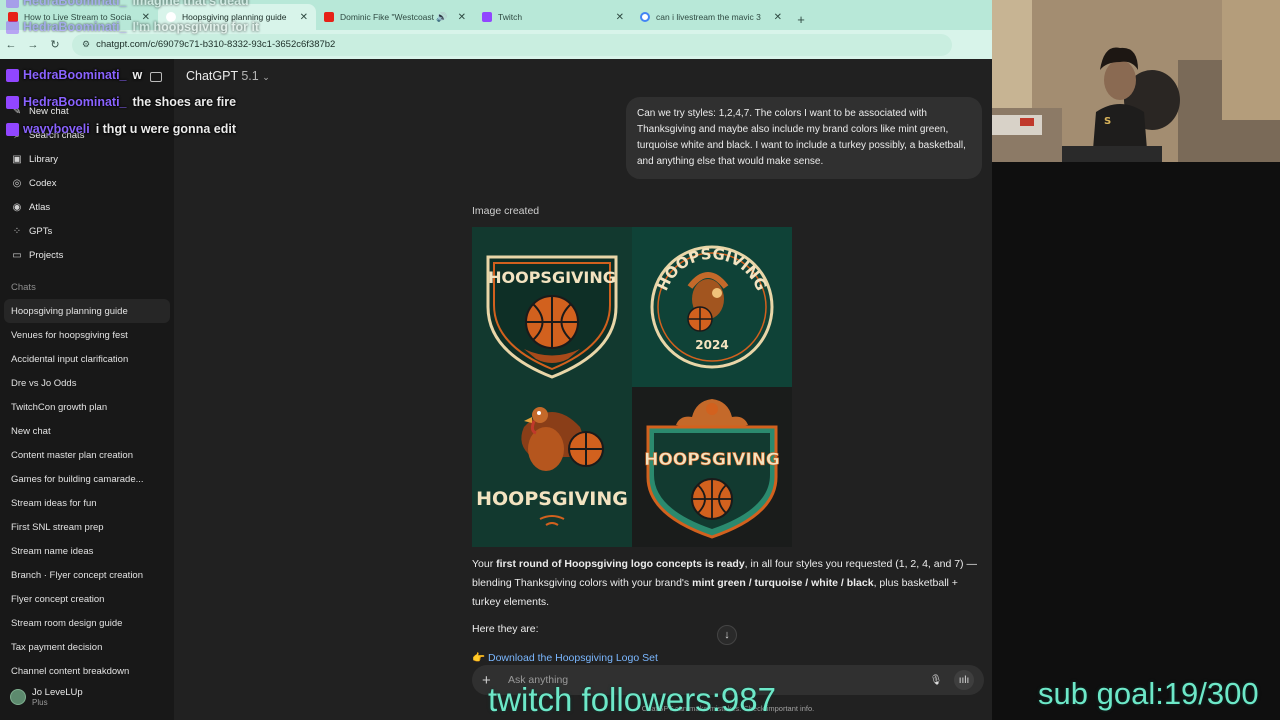 This screenshot has width=1280, height=720. What do you see at coordinates (936, 680) in the screenshot?
I see `microphone-icon: 🎙` at bounding box center [936, 680].